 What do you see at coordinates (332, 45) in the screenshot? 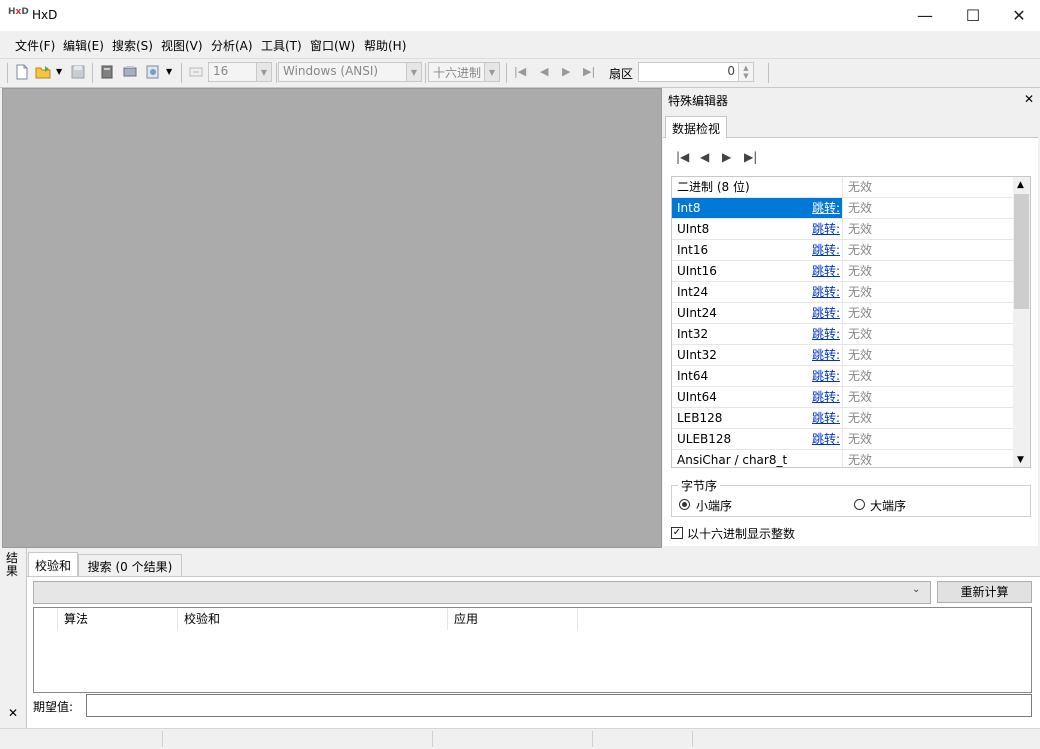
I see `menu-window: 窗口(W)` at bounding box center [332, 45].